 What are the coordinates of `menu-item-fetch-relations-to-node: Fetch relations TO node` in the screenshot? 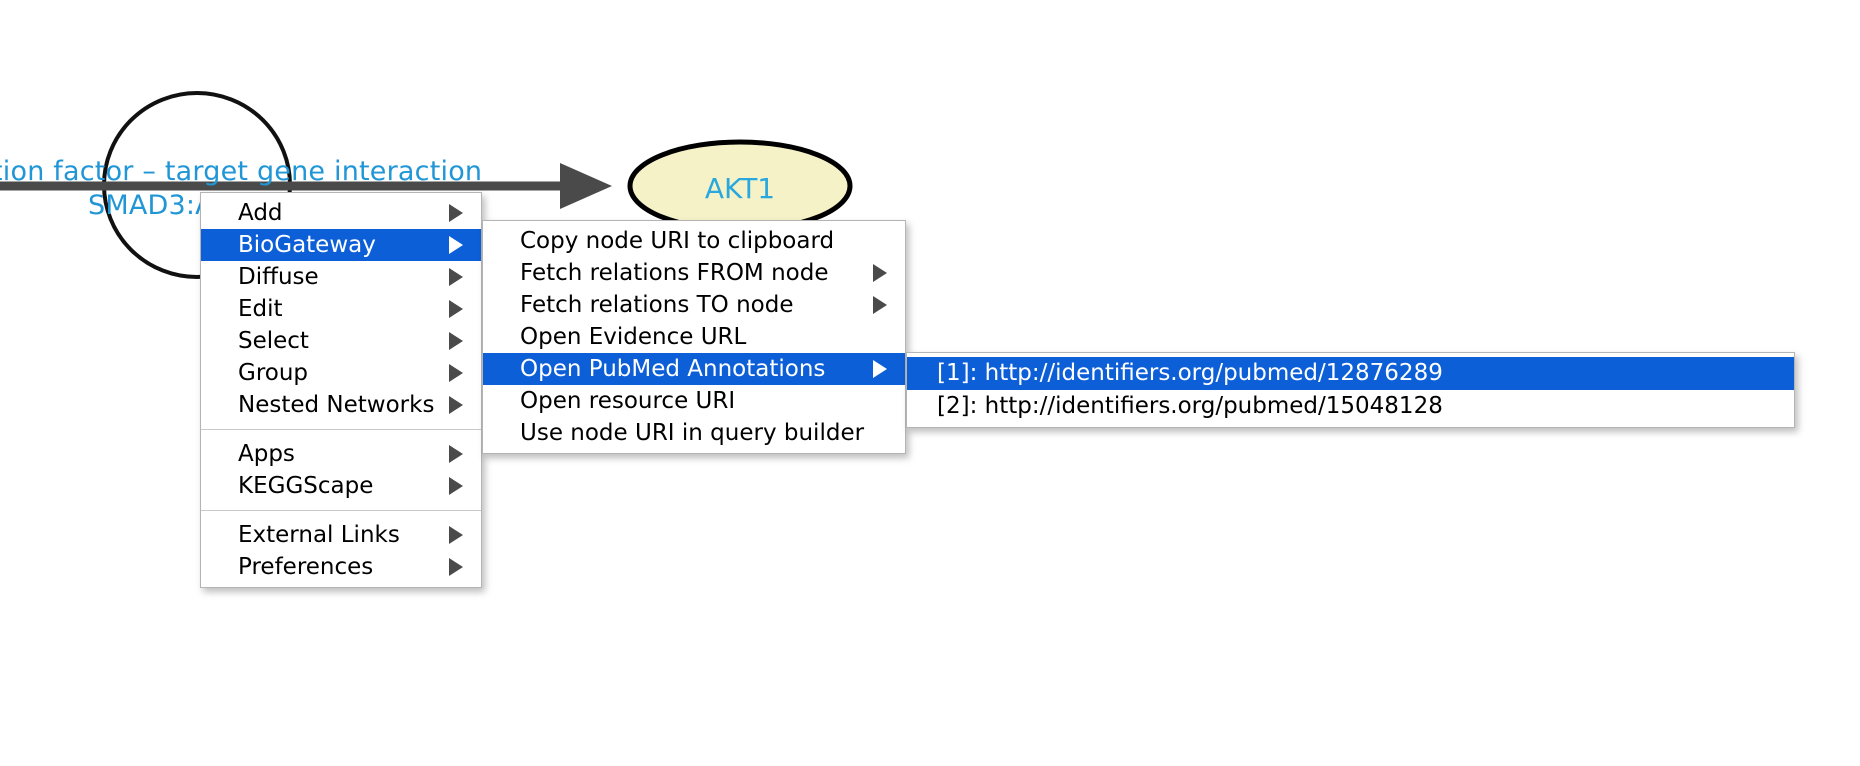 It's located at (694, 305).